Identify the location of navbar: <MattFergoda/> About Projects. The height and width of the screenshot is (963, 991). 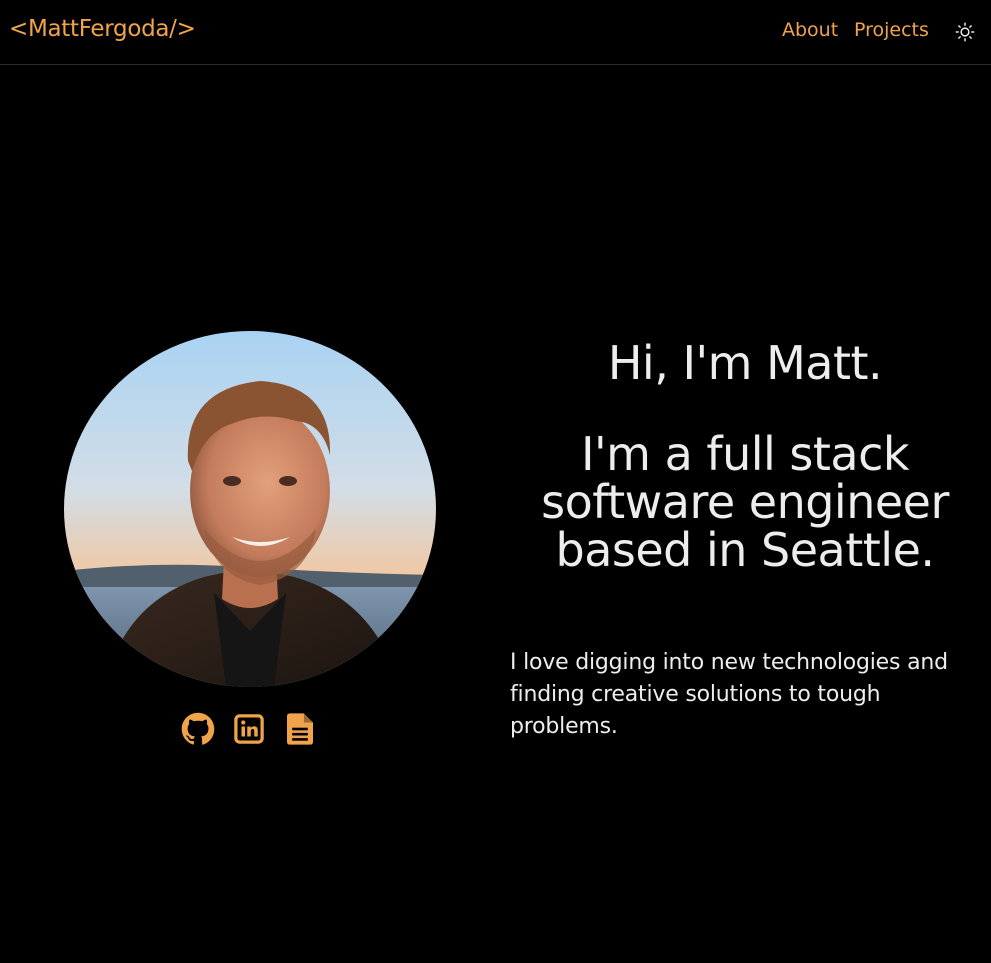
(495, 32).